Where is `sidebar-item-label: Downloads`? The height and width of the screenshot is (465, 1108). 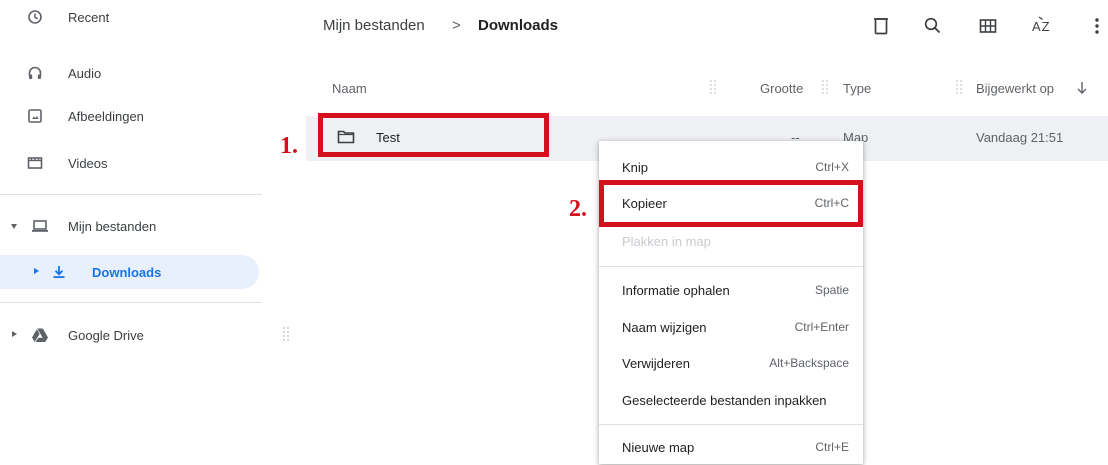 sidebar-item-label: Downloads is located at coordinates (127, 272).